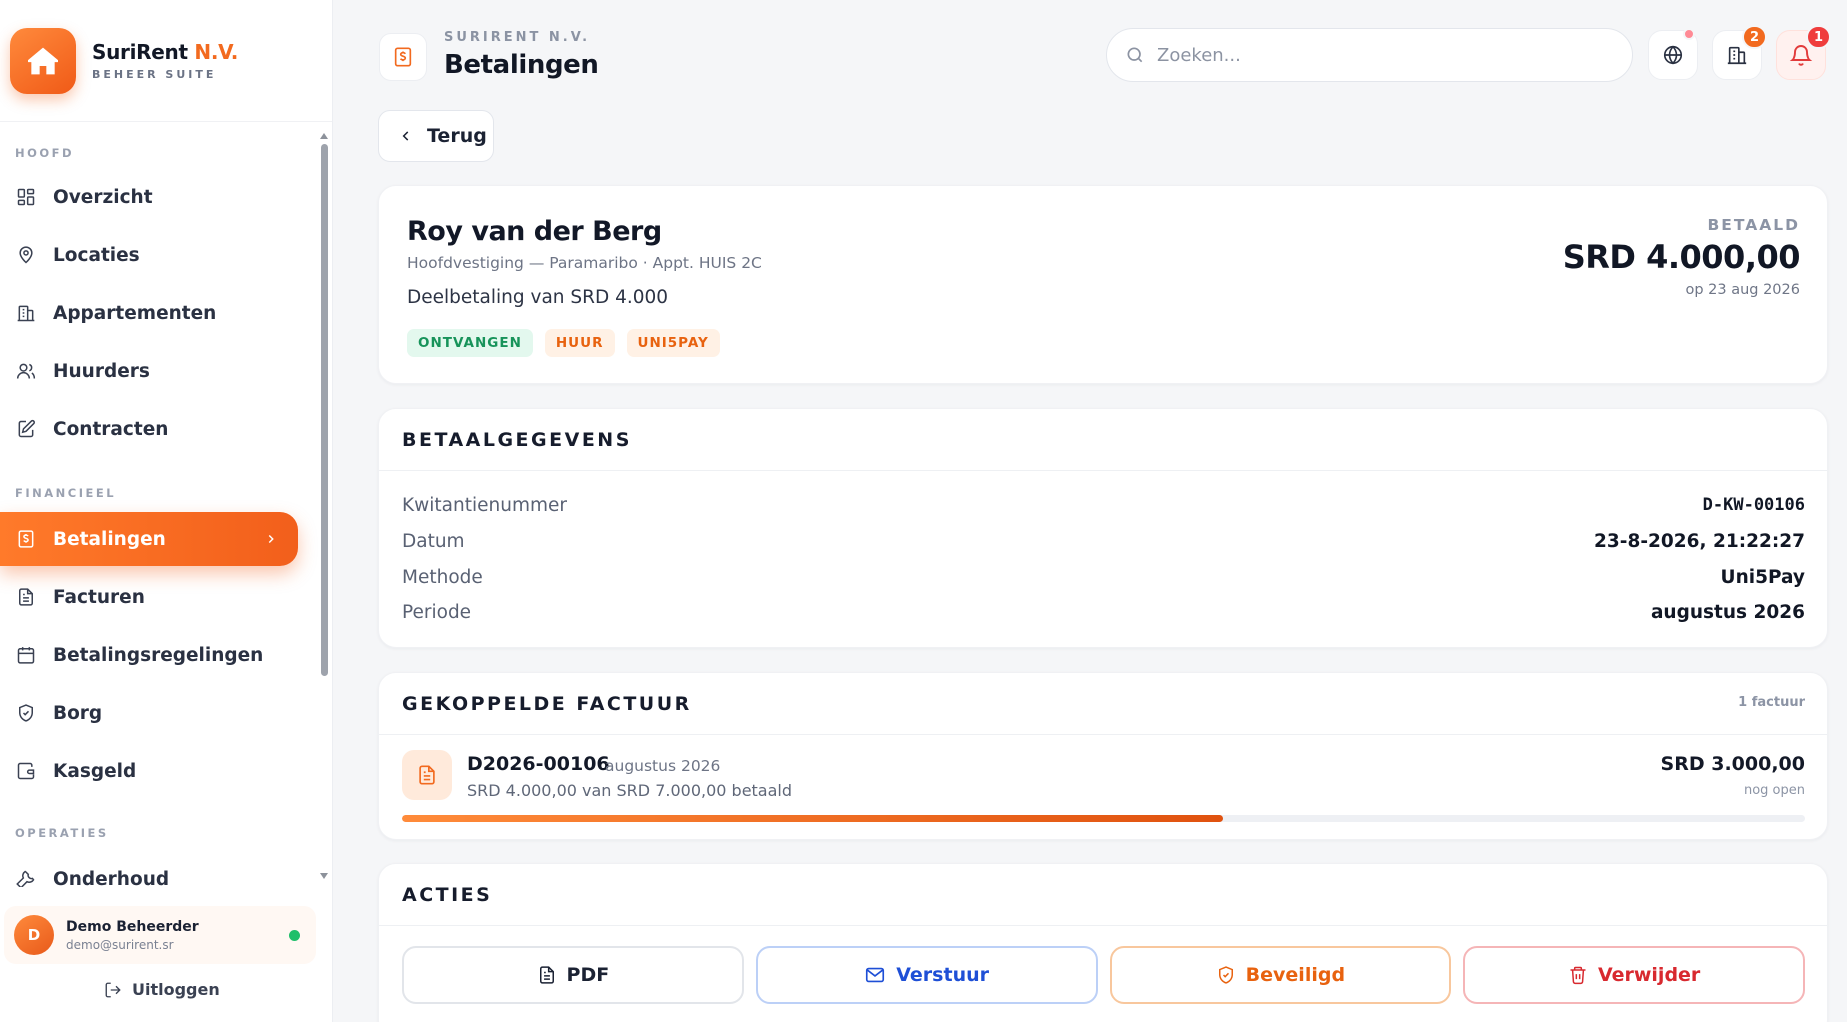 The image size is (1847, 1022). I want to click on scroll-thumb, so click(324, 410).